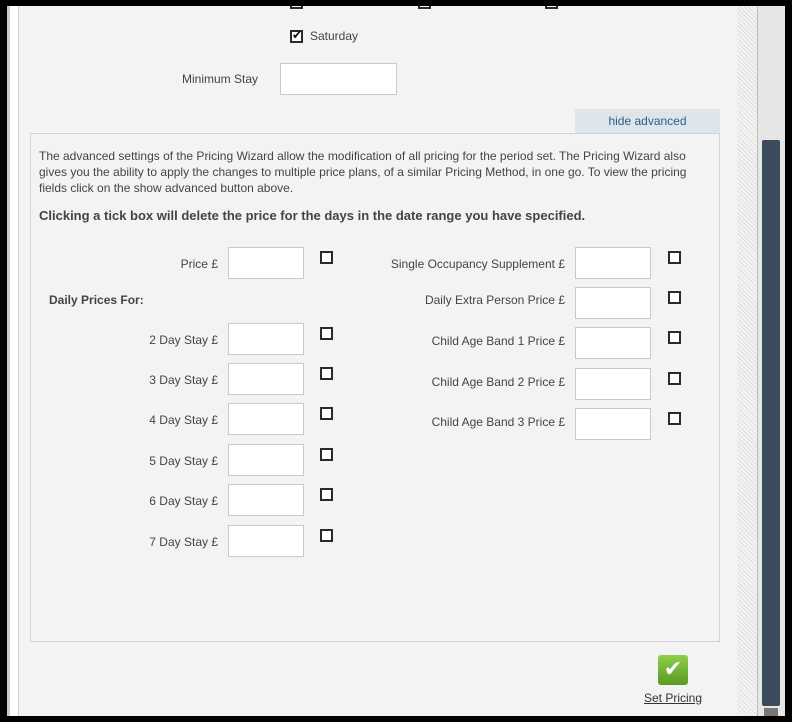 This screenshot has width=792, height=722. What do you see at coordinates (396, 719) in the screenshot?
I see `window-bottom-border` at bounding box center [396, 719].